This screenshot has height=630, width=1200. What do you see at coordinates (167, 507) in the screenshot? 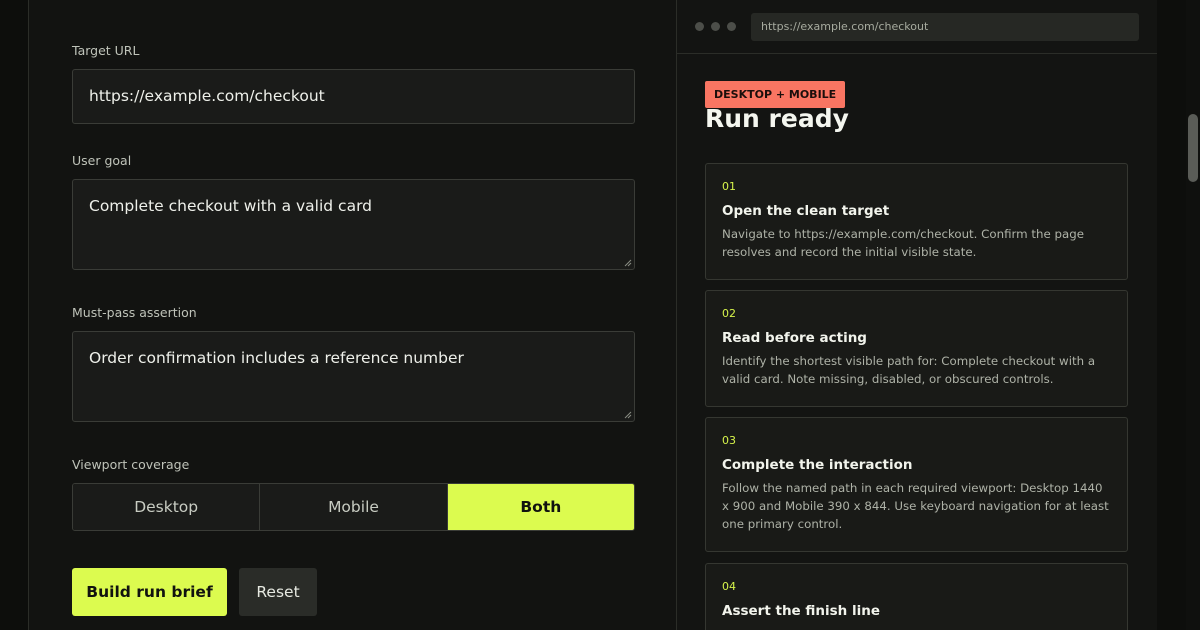
I see `viewport-option-desktop: Desktop` at bounding box center [167, 507].